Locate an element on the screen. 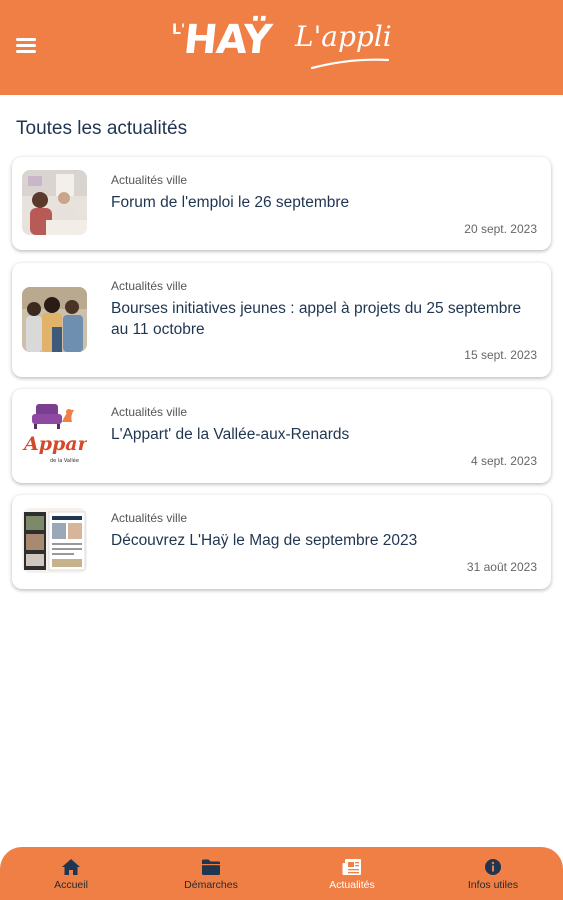 This screenshot has height=900, width=563. news-thumbnail: Appart de la Vallée is located at coordinates (54, 434).